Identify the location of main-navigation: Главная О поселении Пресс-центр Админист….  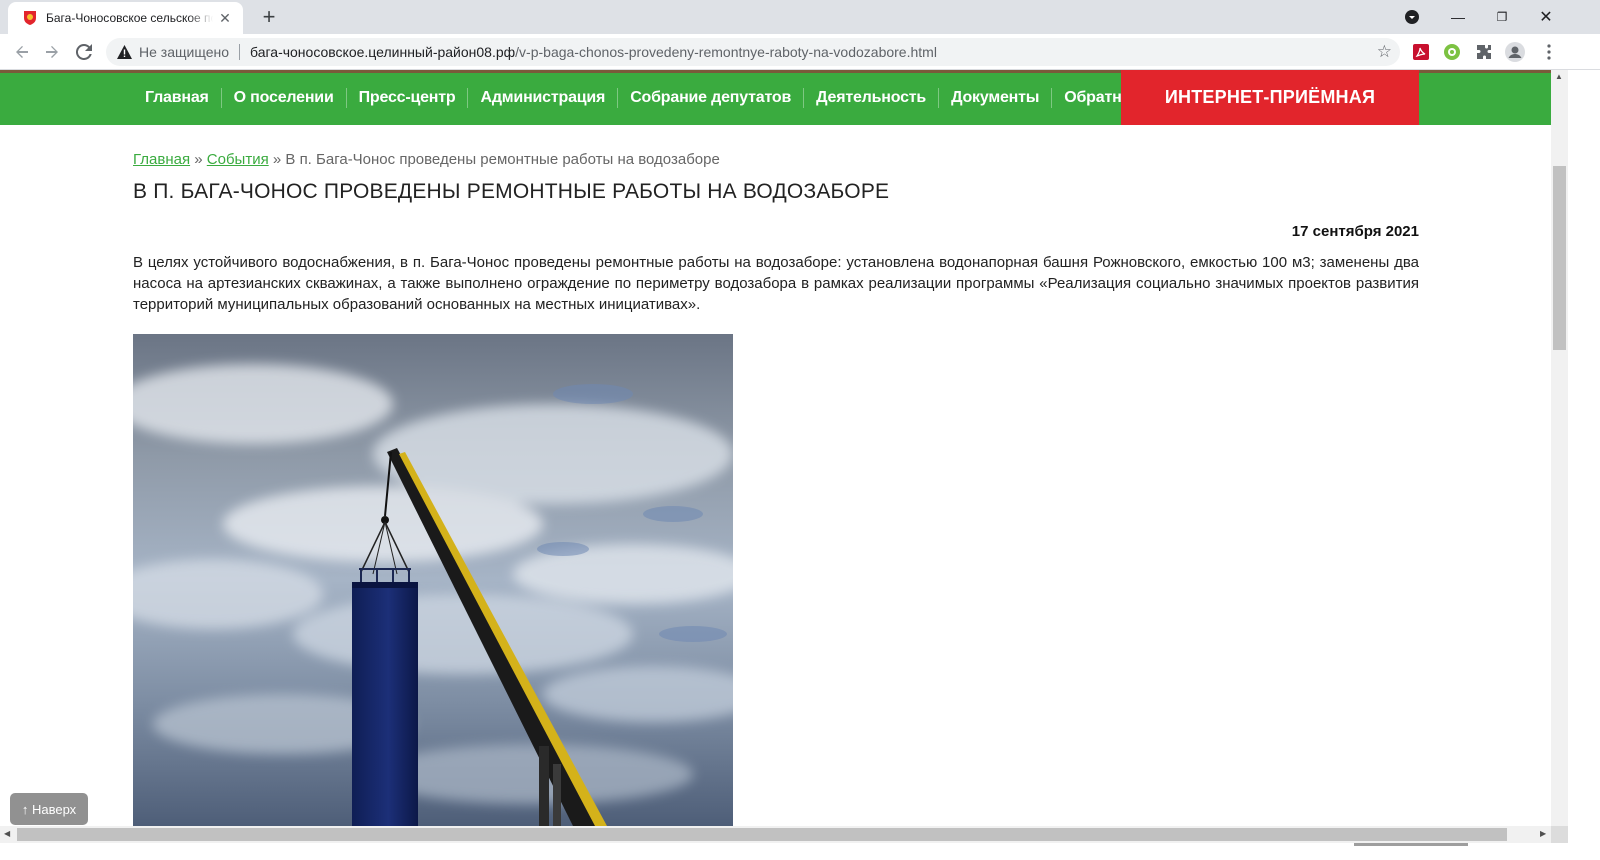
(775, 97).